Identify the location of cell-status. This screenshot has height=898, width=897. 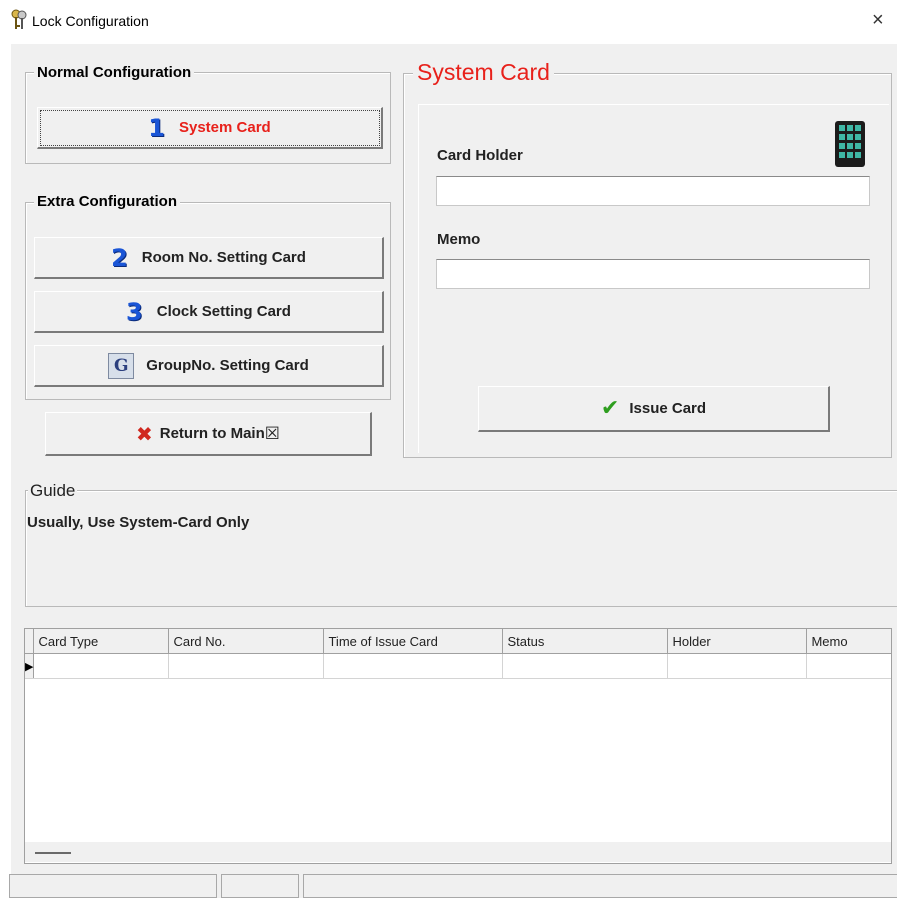
(585, 666).